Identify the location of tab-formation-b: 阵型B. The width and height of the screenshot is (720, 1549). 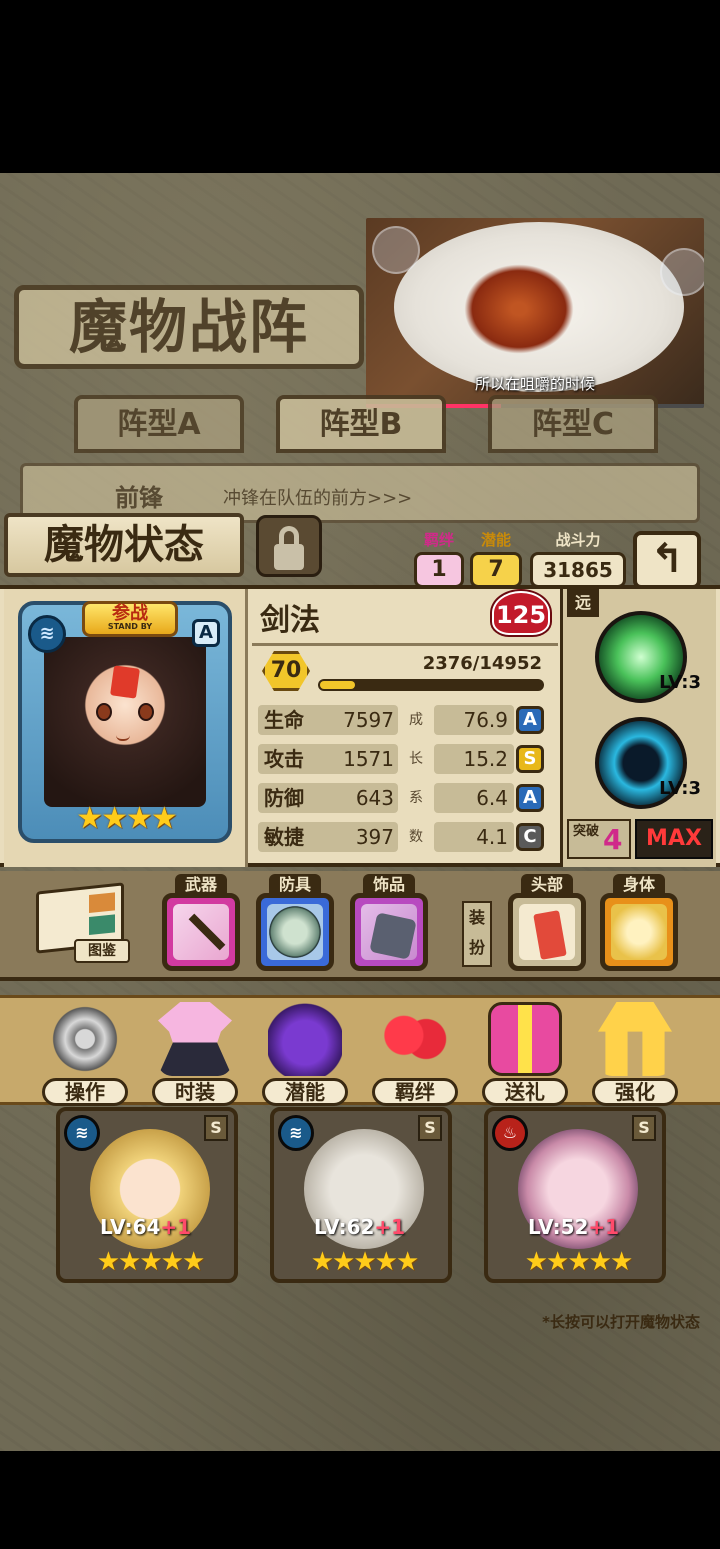
(361, 424).